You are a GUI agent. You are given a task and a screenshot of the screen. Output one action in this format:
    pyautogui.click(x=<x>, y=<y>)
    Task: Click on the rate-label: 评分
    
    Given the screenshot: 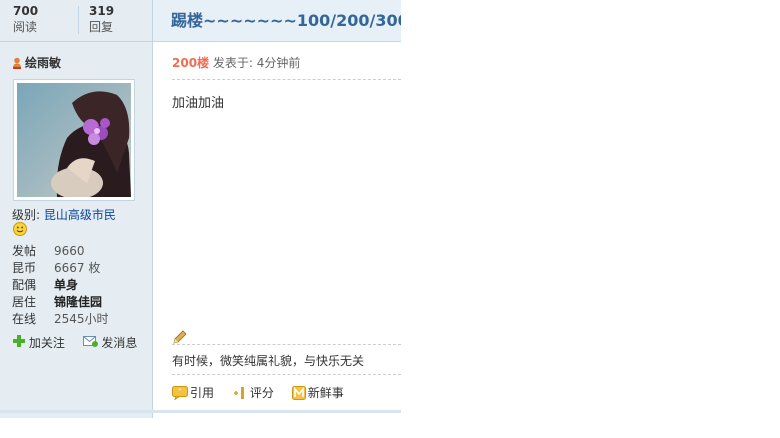 What is the action you would take?
    pyautogui.click(x=262, y=393)
    